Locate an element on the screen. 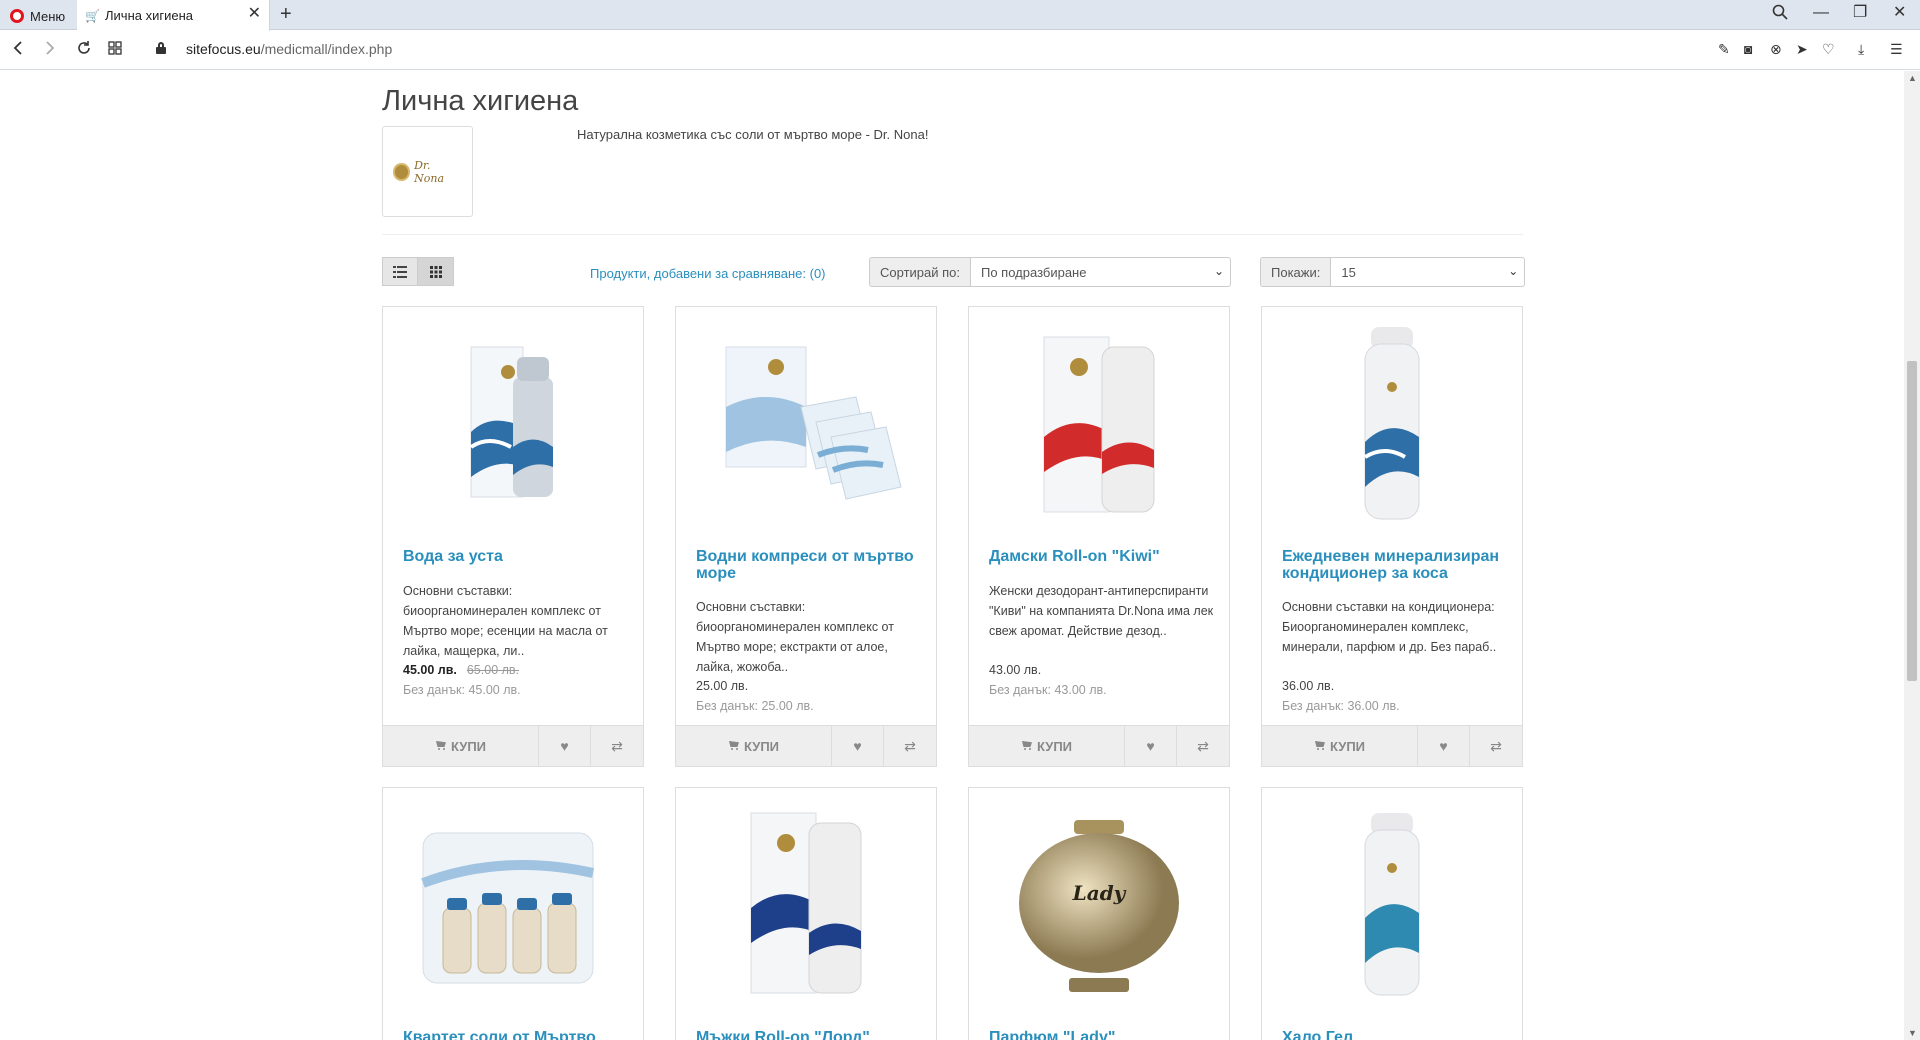  halo-gel-image is located at coordinates (1392, 904).